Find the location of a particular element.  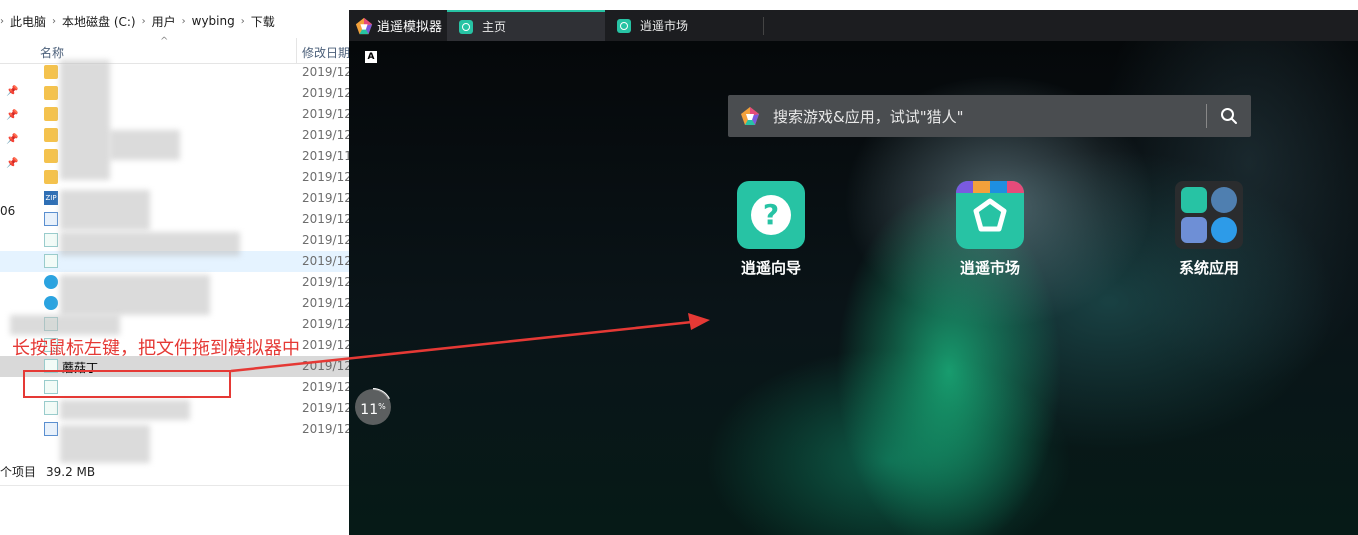

breadcrumb-this-pc: 此电脑 is located at coordinates (28, 21).